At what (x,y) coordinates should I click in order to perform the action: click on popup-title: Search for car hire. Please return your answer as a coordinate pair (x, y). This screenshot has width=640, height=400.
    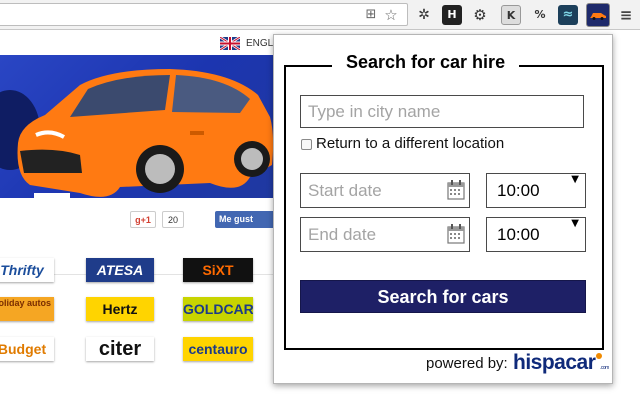
    Looking at the image, I should click on (426, 62).